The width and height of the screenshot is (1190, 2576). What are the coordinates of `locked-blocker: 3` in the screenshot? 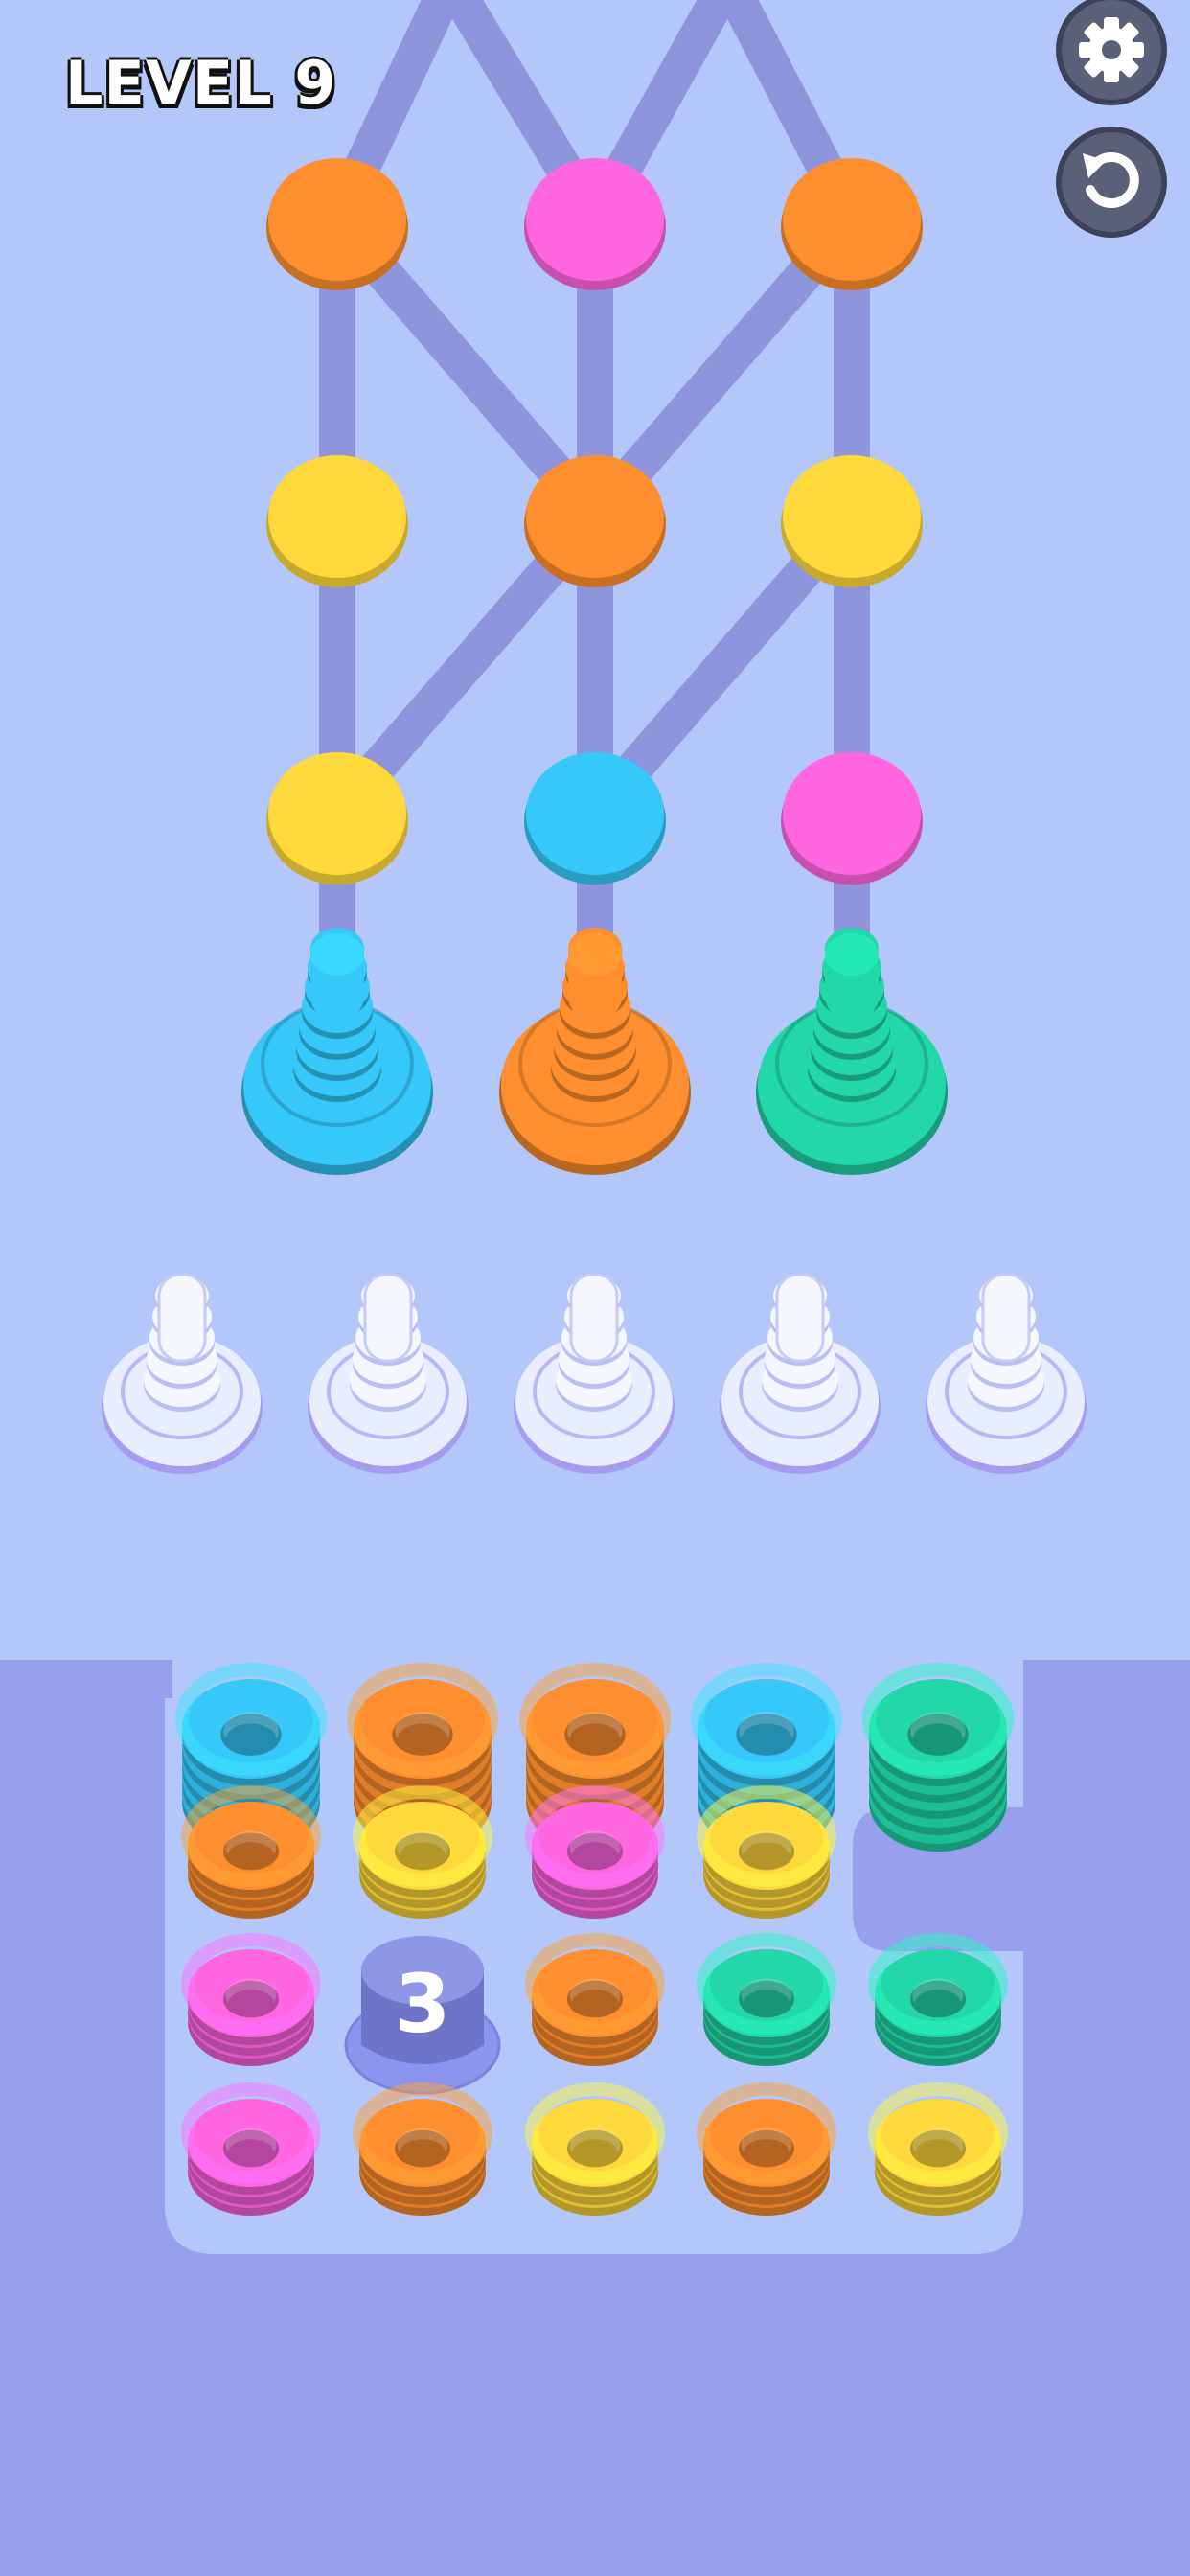 It's located at (422, 2015).